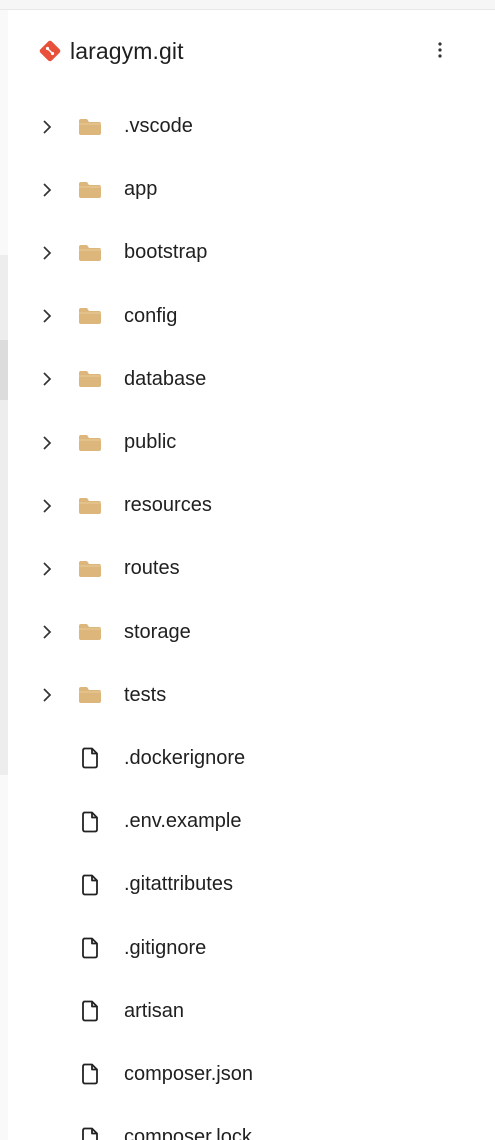 The image size is (495, 1140). I want to click on tree-item-label: resources, so click(168, 505).